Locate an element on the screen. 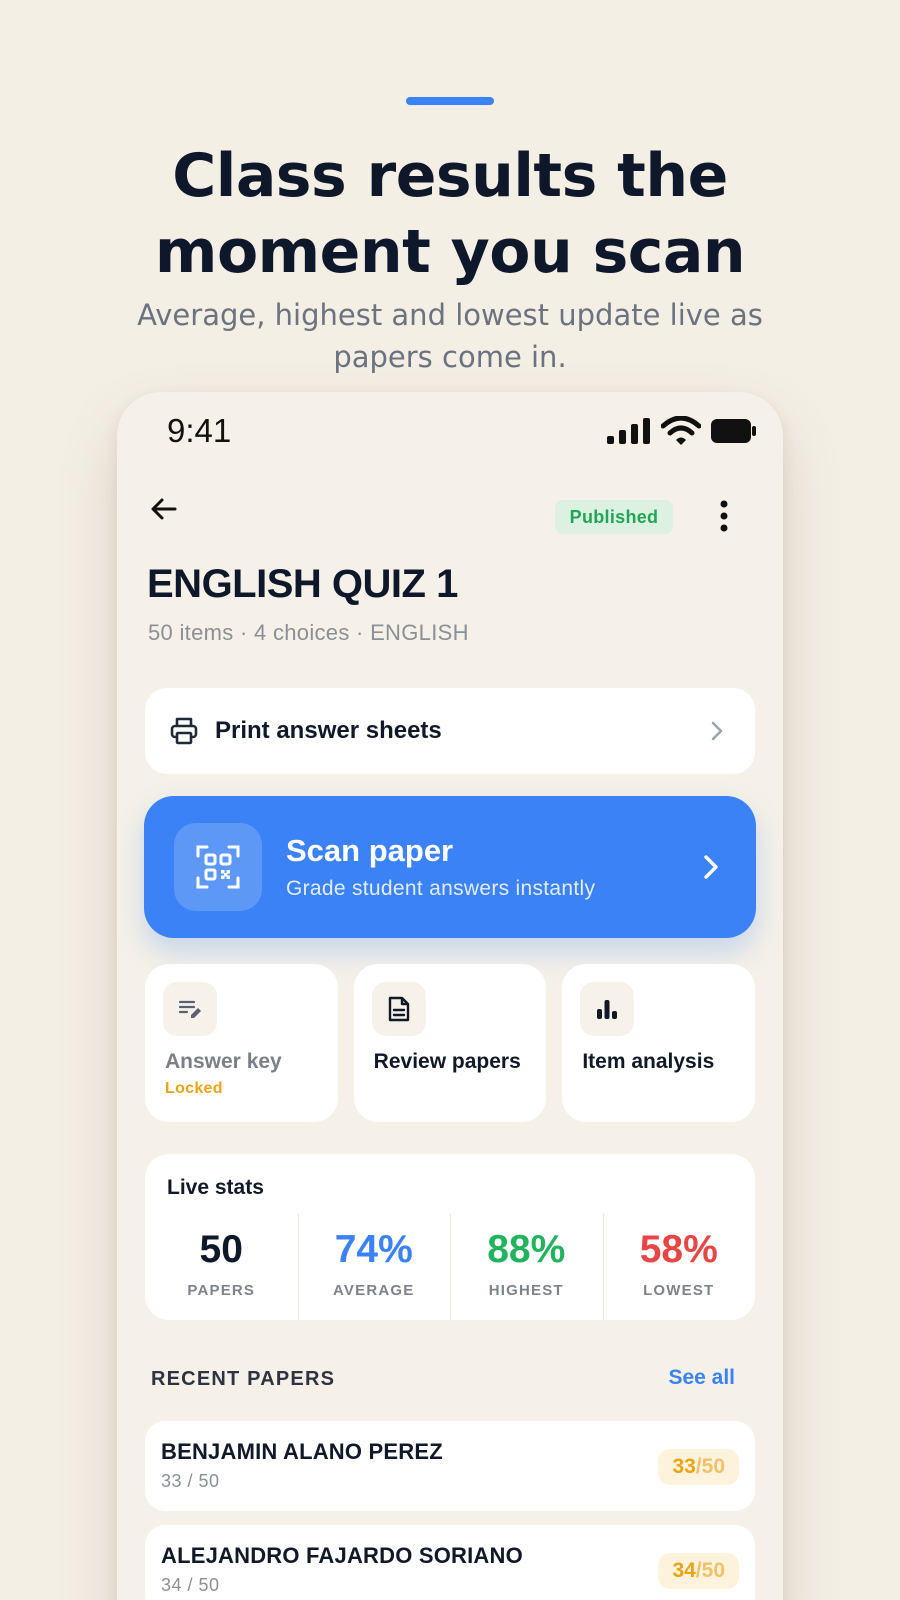 This screenshot has width=900, height=1600. more-options-button is located at coordinates (724, 516).